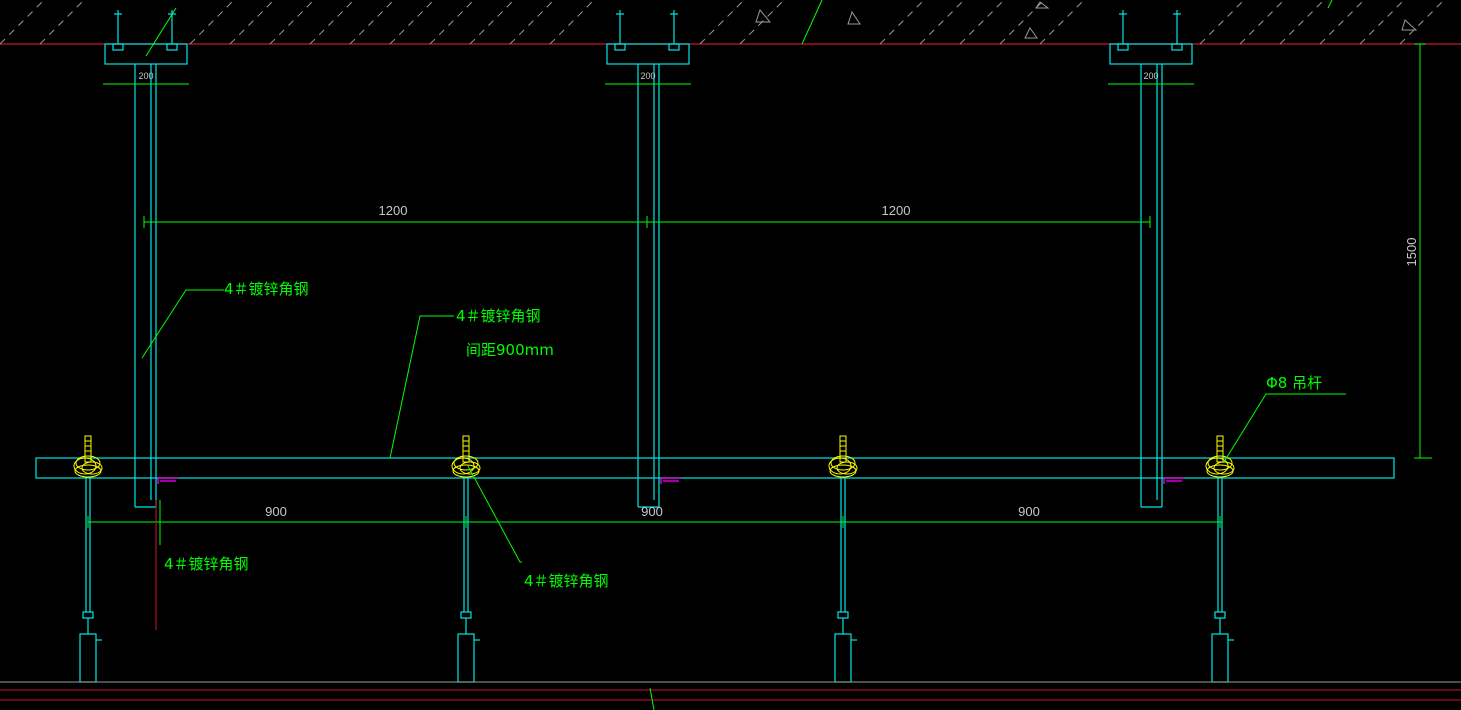  I want to click on label-lower-left-angle: 4＃镀锌角钢, so click(206, 564).